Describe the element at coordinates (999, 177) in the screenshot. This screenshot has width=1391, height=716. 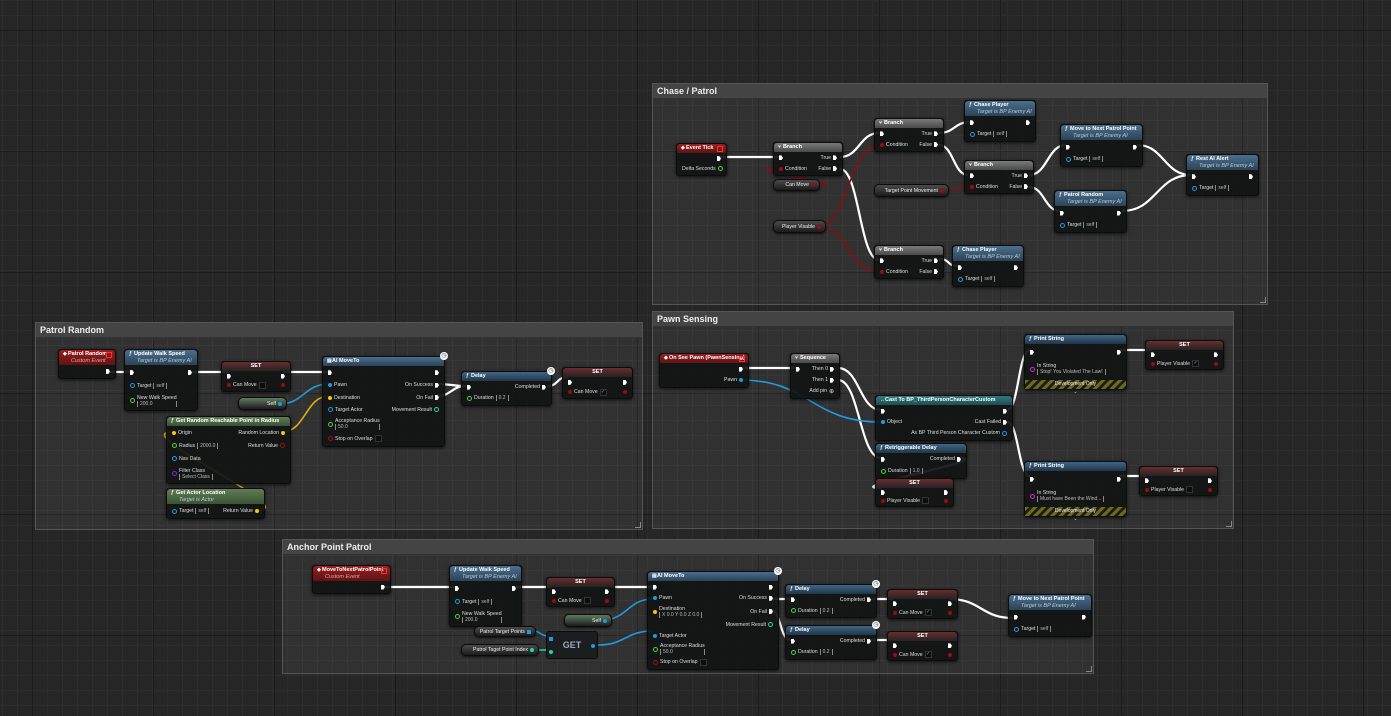
I see `node-cp-branch3: ⑂ Branch True Condition False` at that location.